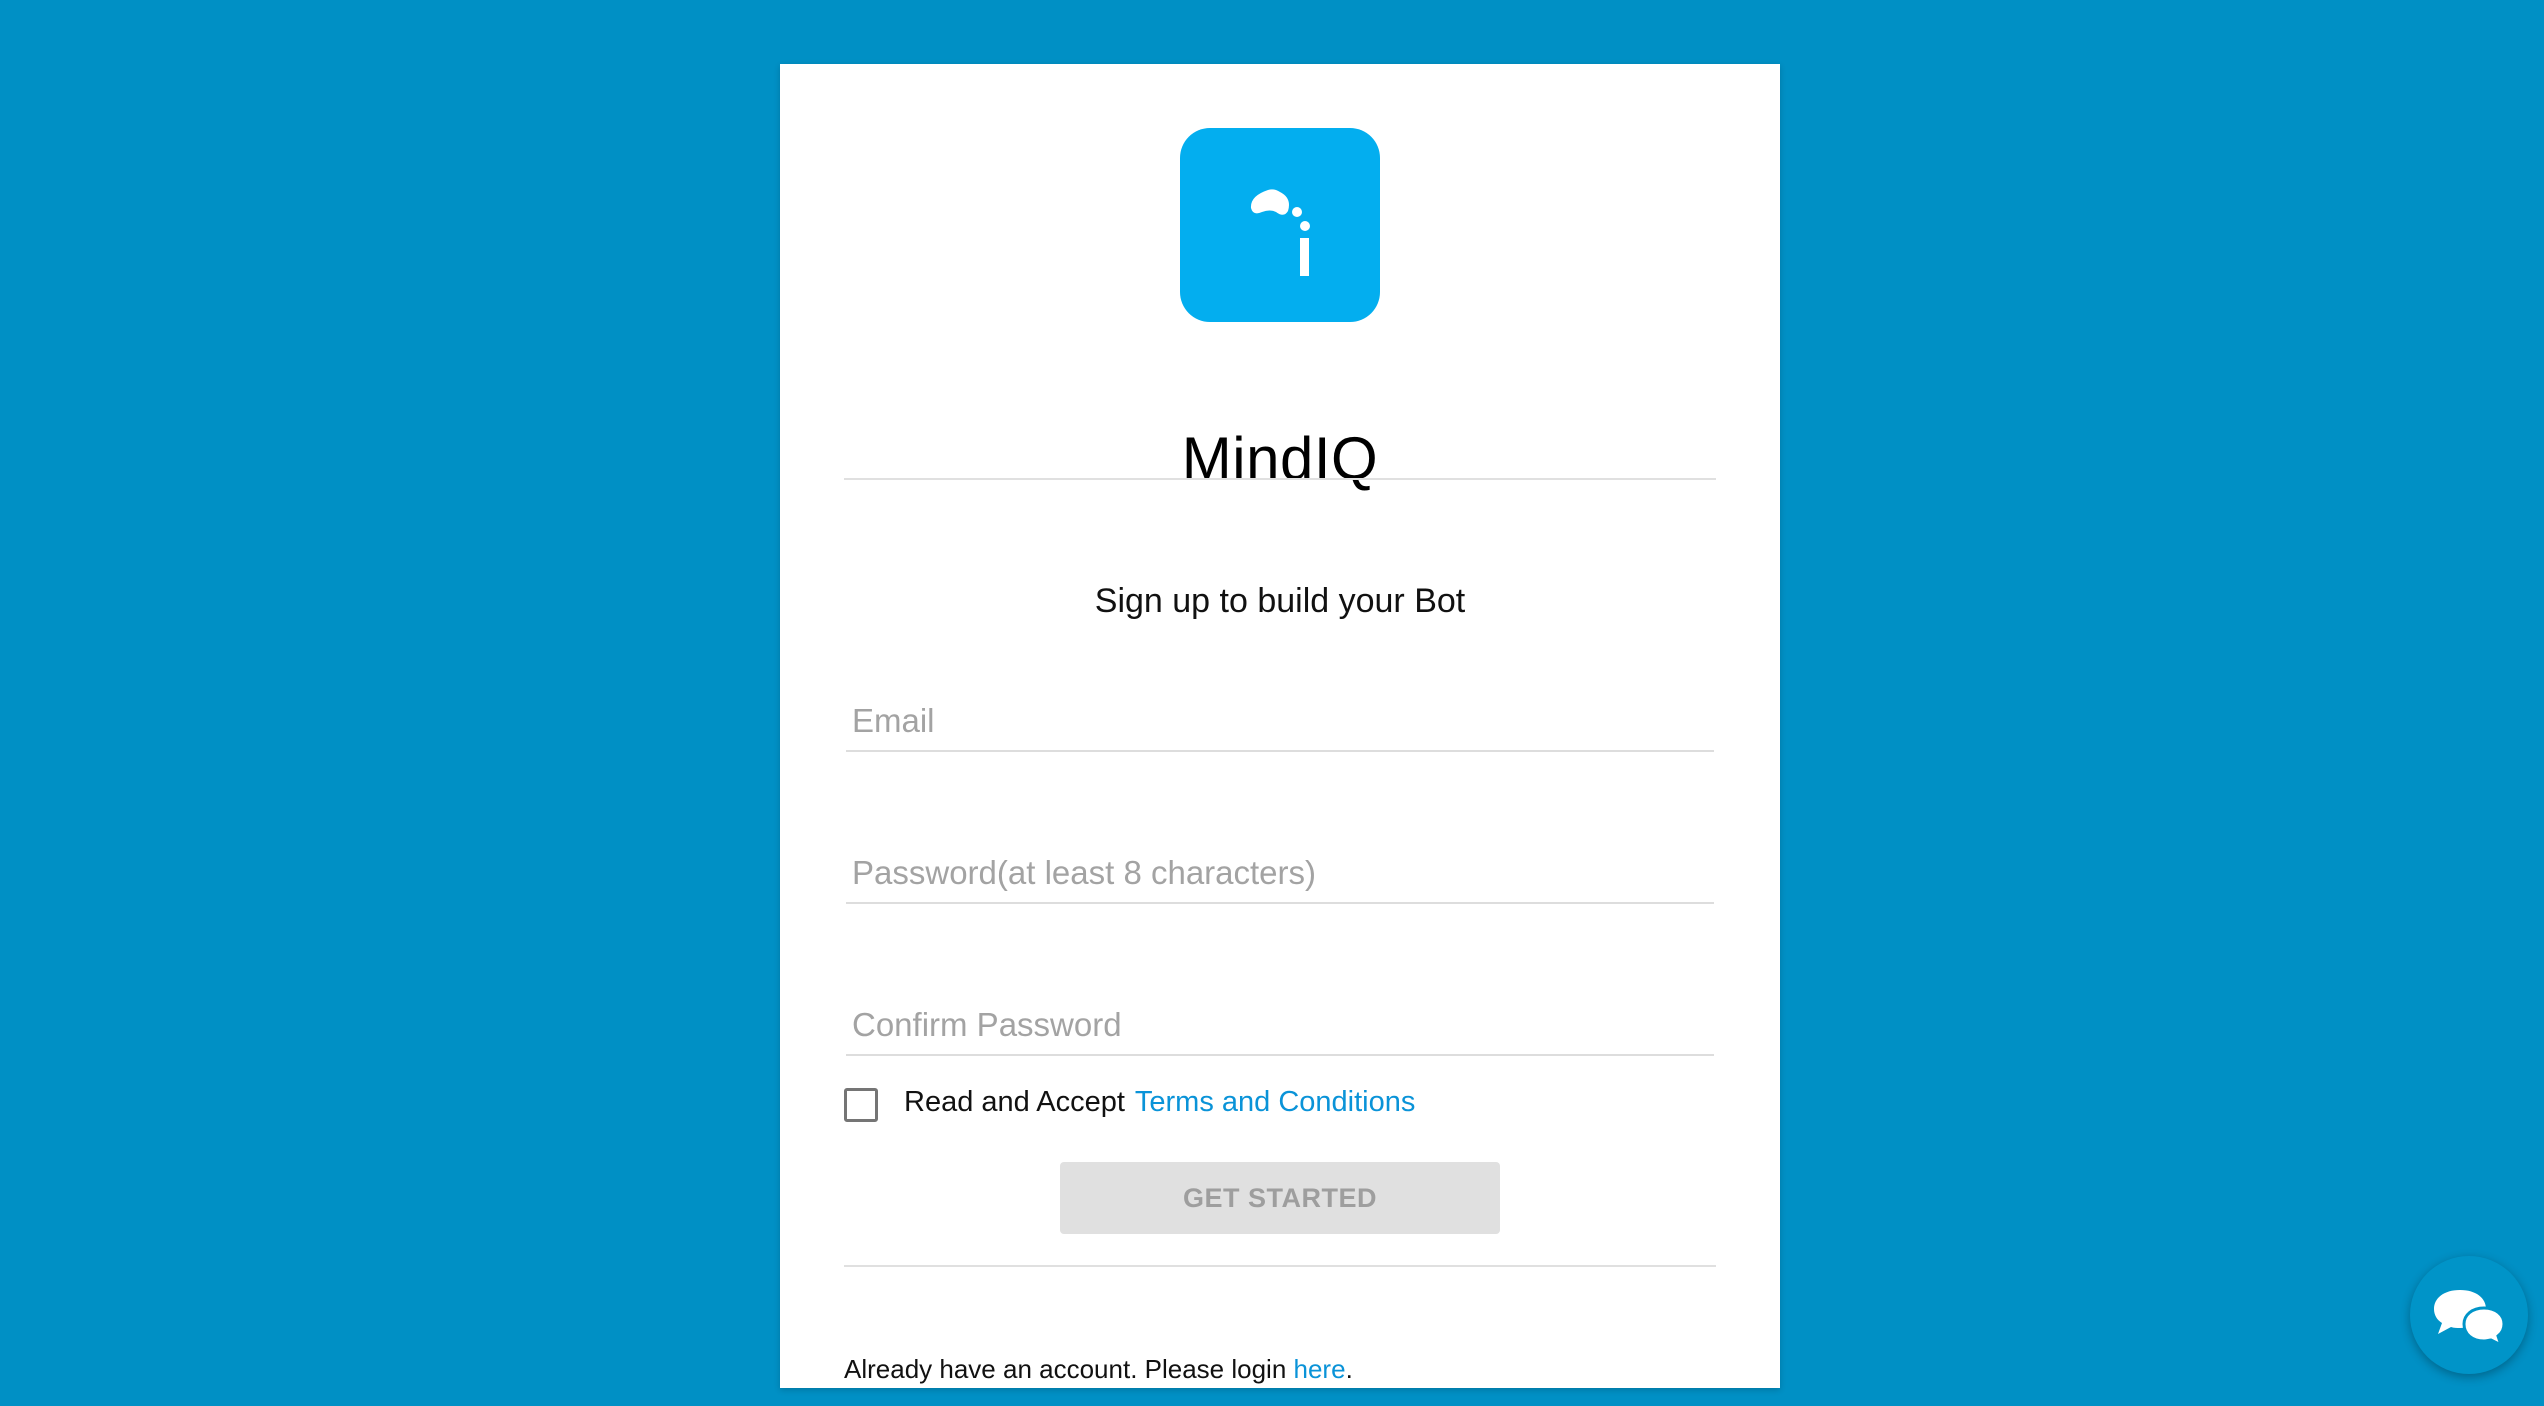 The width and height of the screenshot is (2544, 1406). What do you see at coordinates (1280, 1026) in the screenshot?
I see `confirm-password-field` at bounding box center [1280, 1026].